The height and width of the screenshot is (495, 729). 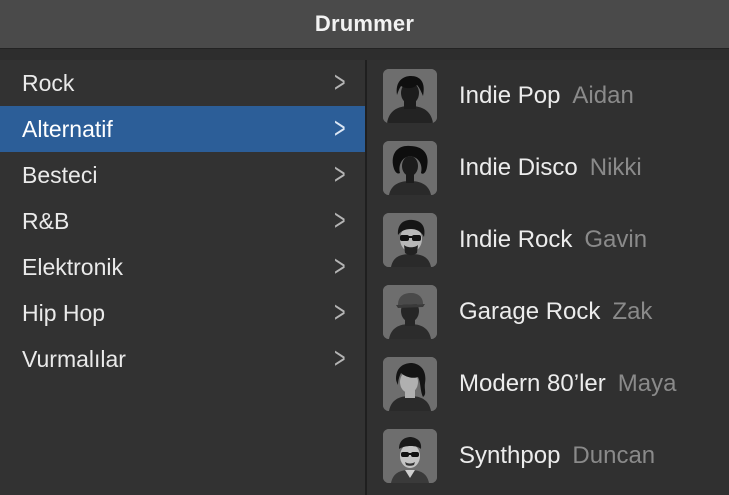 I want to click on drummer-item-zak: Garage Rock Zak, so click(x=548, y=312).